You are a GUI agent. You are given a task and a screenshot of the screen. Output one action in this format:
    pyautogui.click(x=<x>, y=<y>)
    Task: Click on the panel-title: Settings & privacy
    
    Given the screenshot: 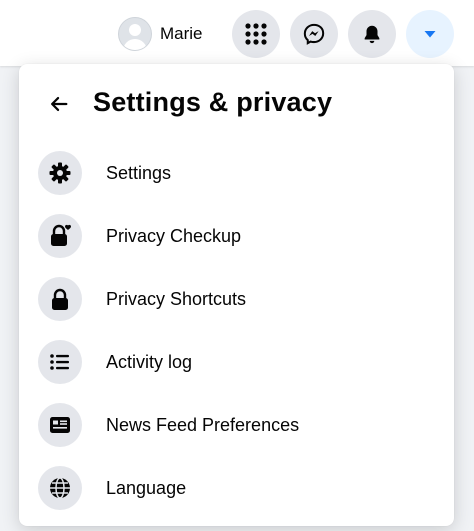 What is the action you would take?
    pyautogui.click(x=213, y=102)
    